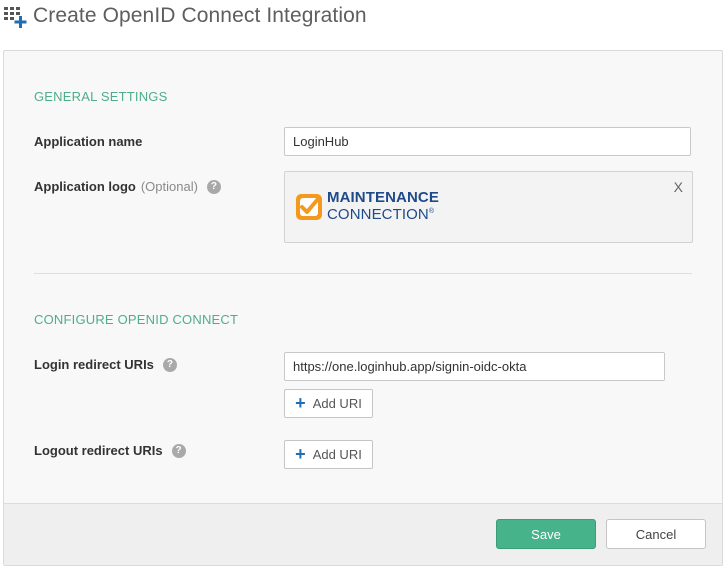  I want to click on section-divider, so click(363, 273).